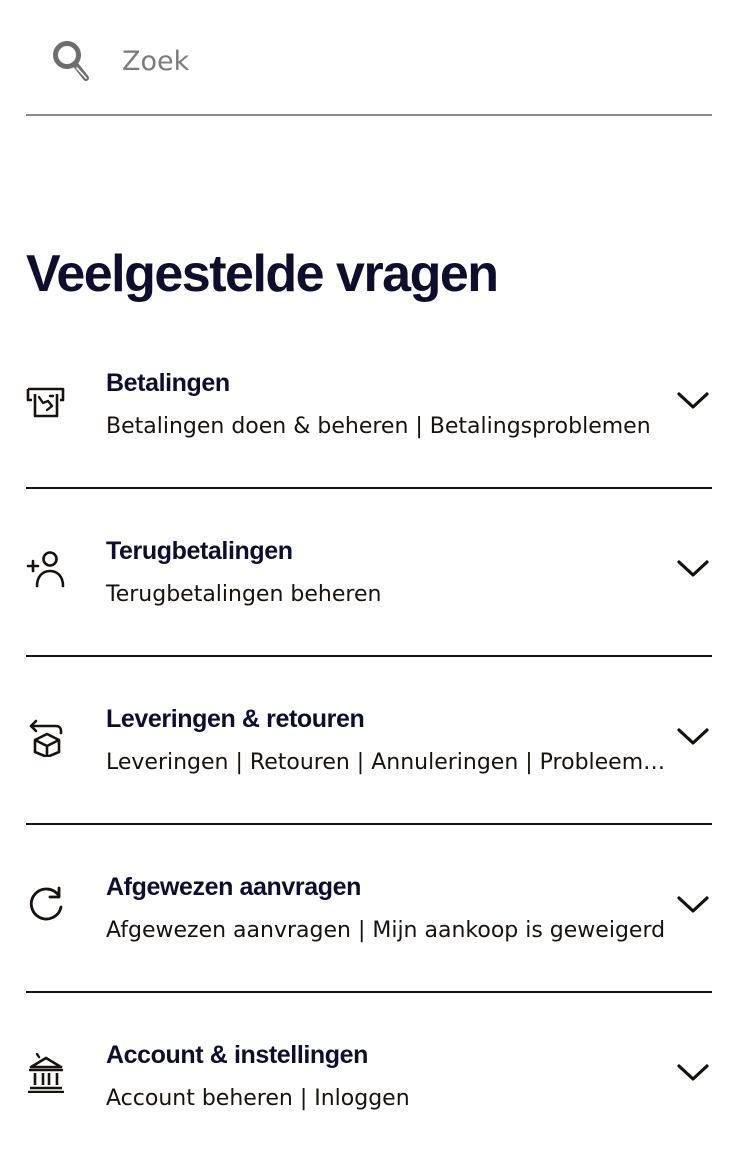 This screenshot has width=736, height=1161. Describe the element at coordinates (199, 551) in the screenshot. I see `faq-item-title: Terugbetalingen` at that location.